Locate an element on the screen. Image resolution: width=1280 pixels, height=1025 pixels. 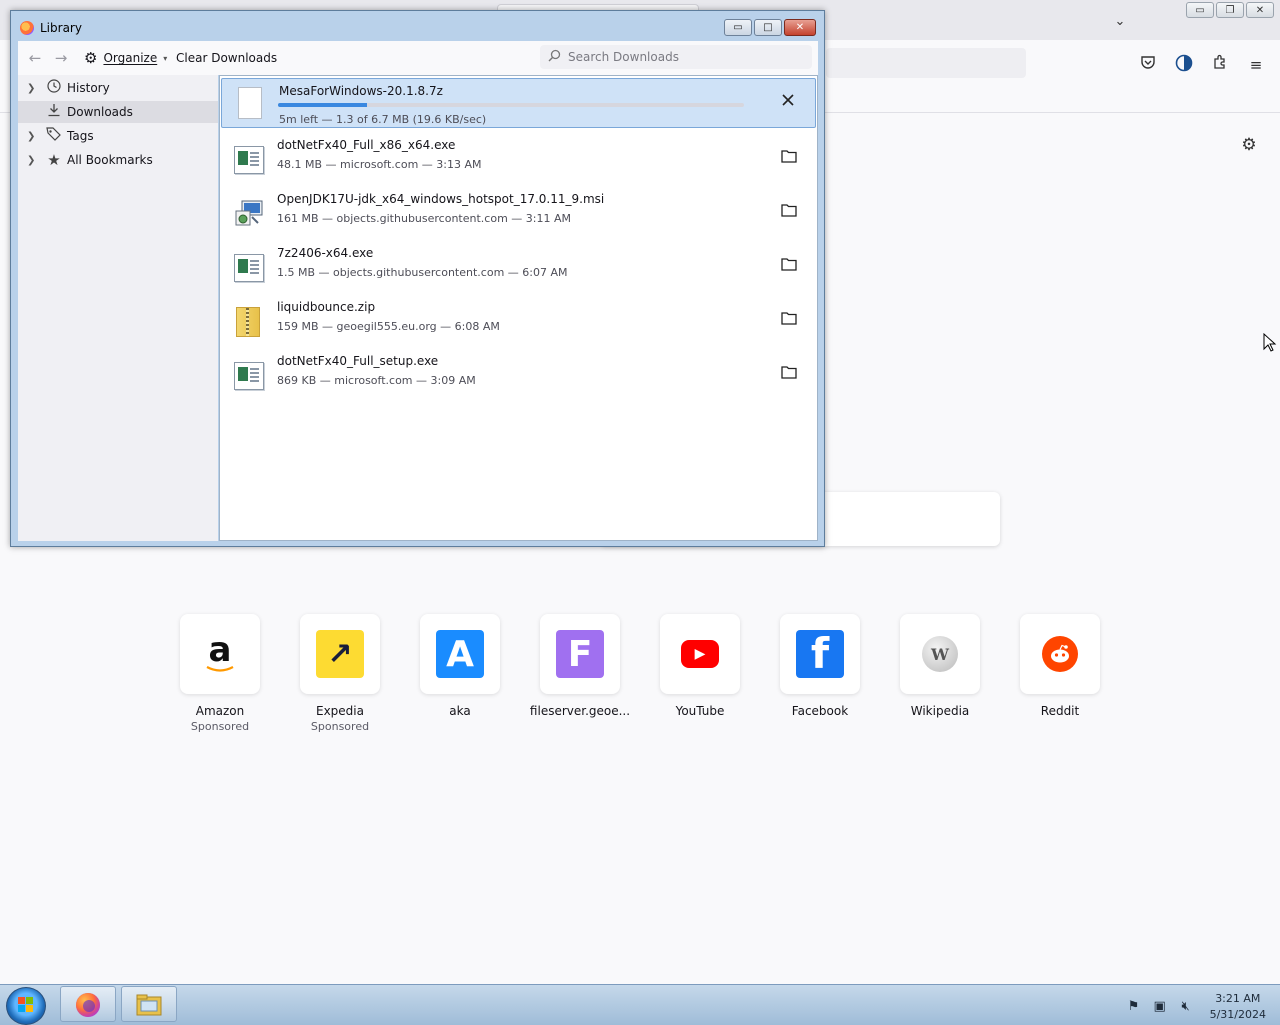
close-button: ✕ is located at coordinates (800, 27).